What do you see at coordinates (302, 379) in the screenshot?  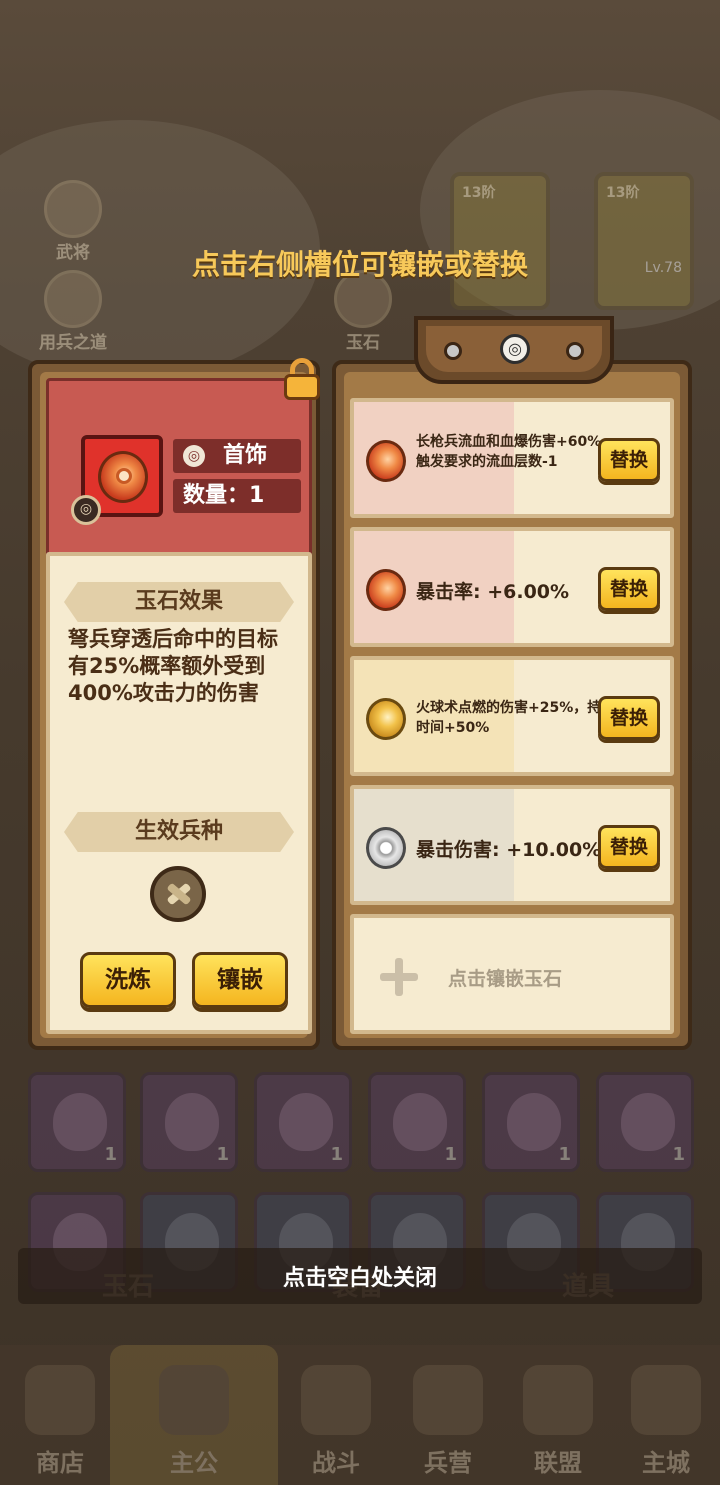 I see `lock-icon` at bounding box center [302, 379].